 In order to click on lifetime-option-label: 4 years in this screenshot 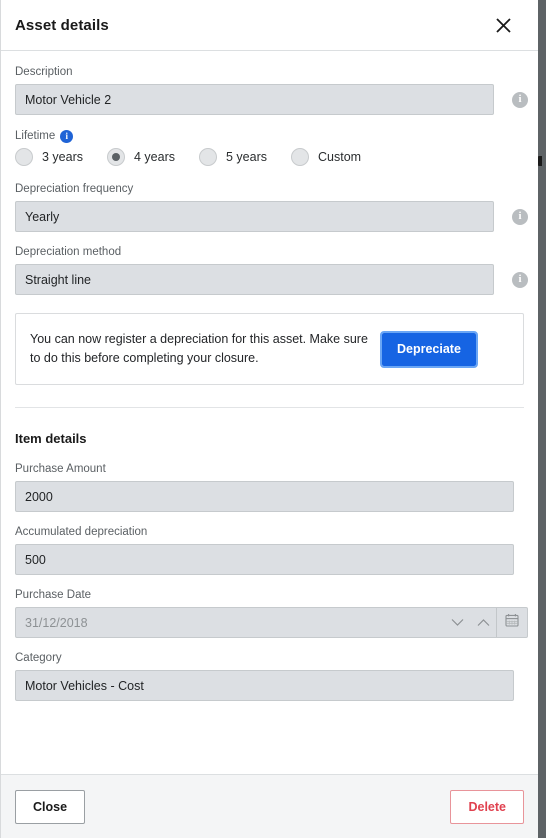, I will do `click(154, 157)`.